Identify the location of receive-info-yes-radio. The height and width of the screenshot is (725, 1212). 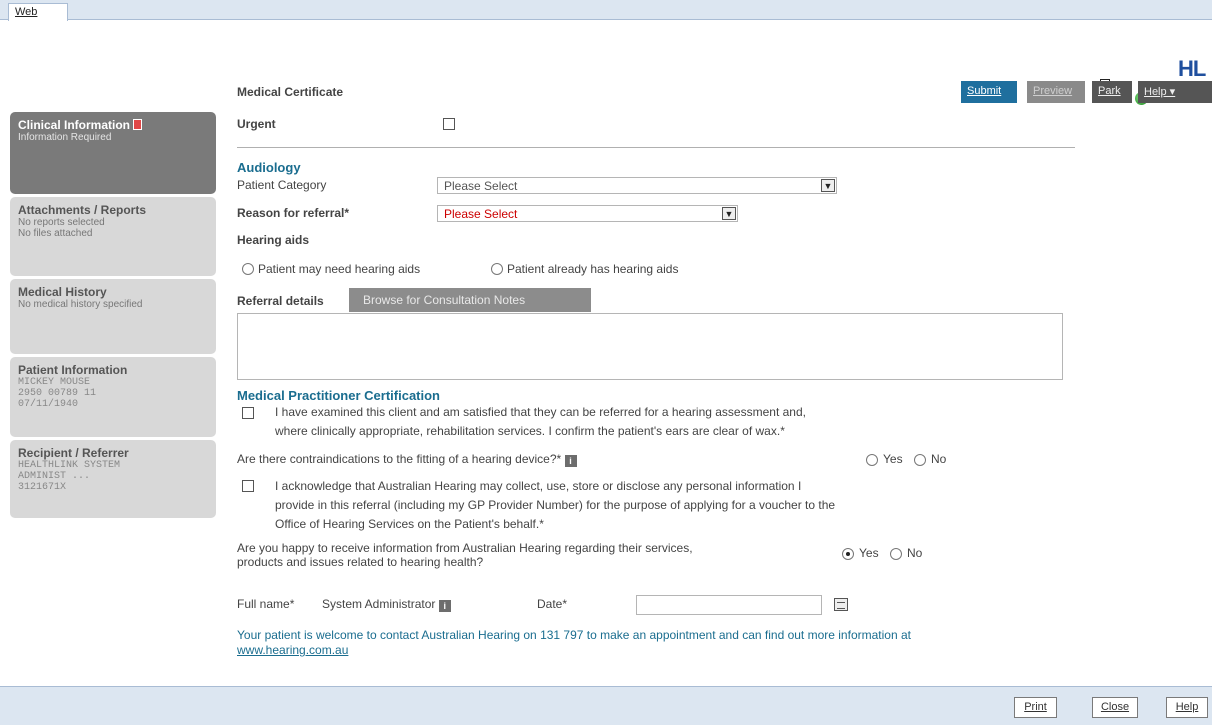
(848, 554).